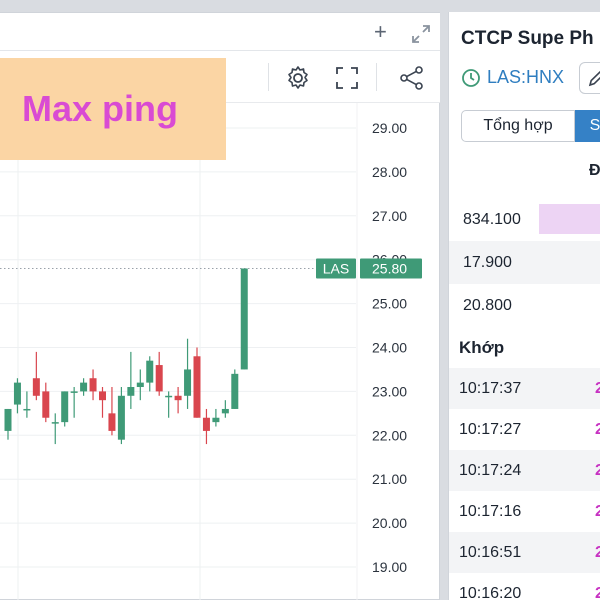  I want to click on trade-time: 10:17:37, so click(490, 388).